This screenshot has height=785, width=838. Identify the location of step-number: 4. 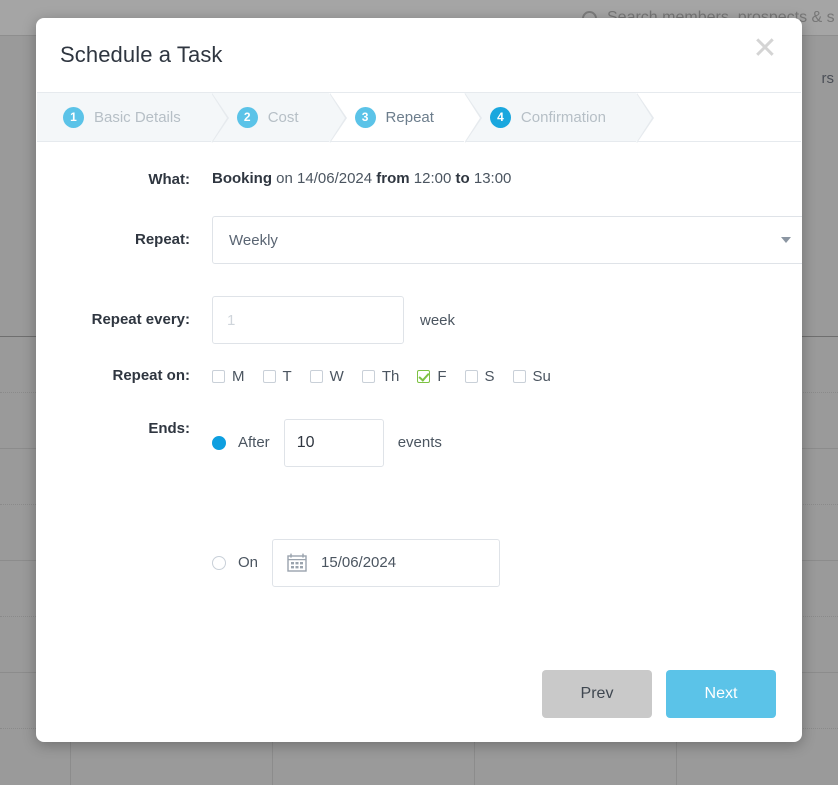
(500, 117).